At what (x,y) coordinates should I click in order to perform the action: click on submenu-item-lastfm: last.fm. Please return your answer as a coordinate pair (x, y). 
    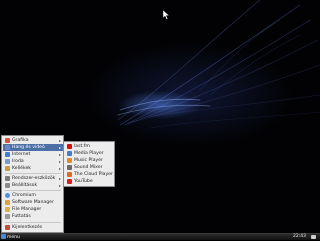
    Looking at the image, I should click on (89, 146).